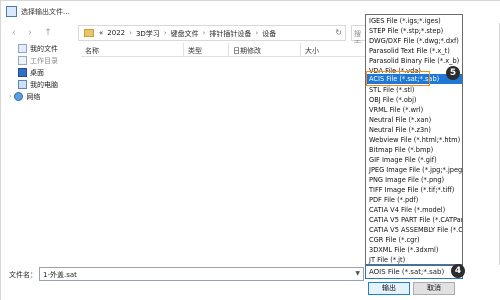 This screenshot has width=500, height=300. What do you see at coordinates (22, 84) in the screenshot?
I see `computer-icon` at bounding box center [22, 84].